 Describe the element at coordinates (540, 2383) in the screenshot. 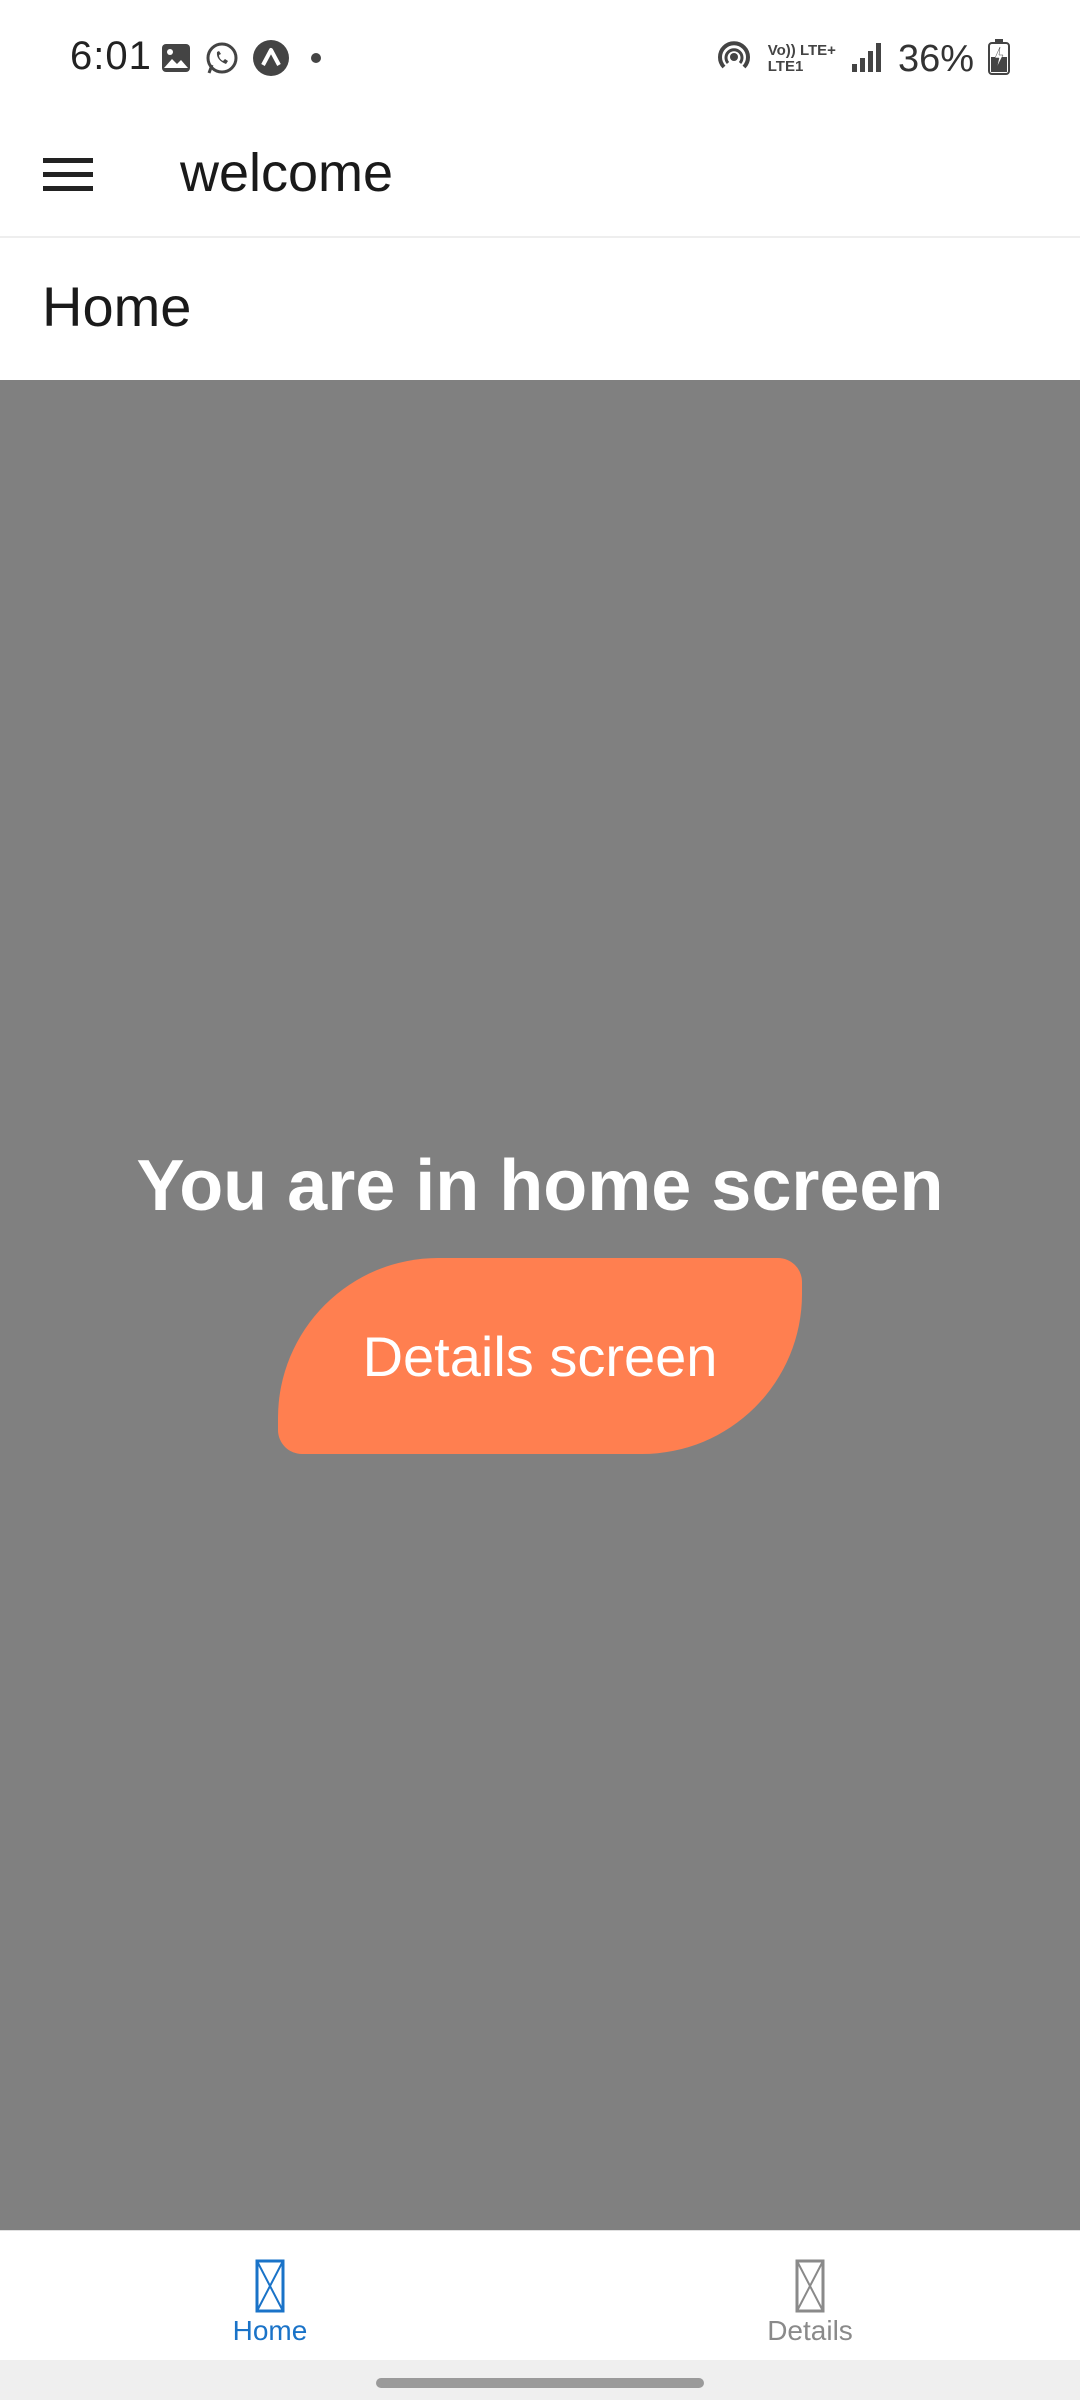

I see `home-indicator` at that location.